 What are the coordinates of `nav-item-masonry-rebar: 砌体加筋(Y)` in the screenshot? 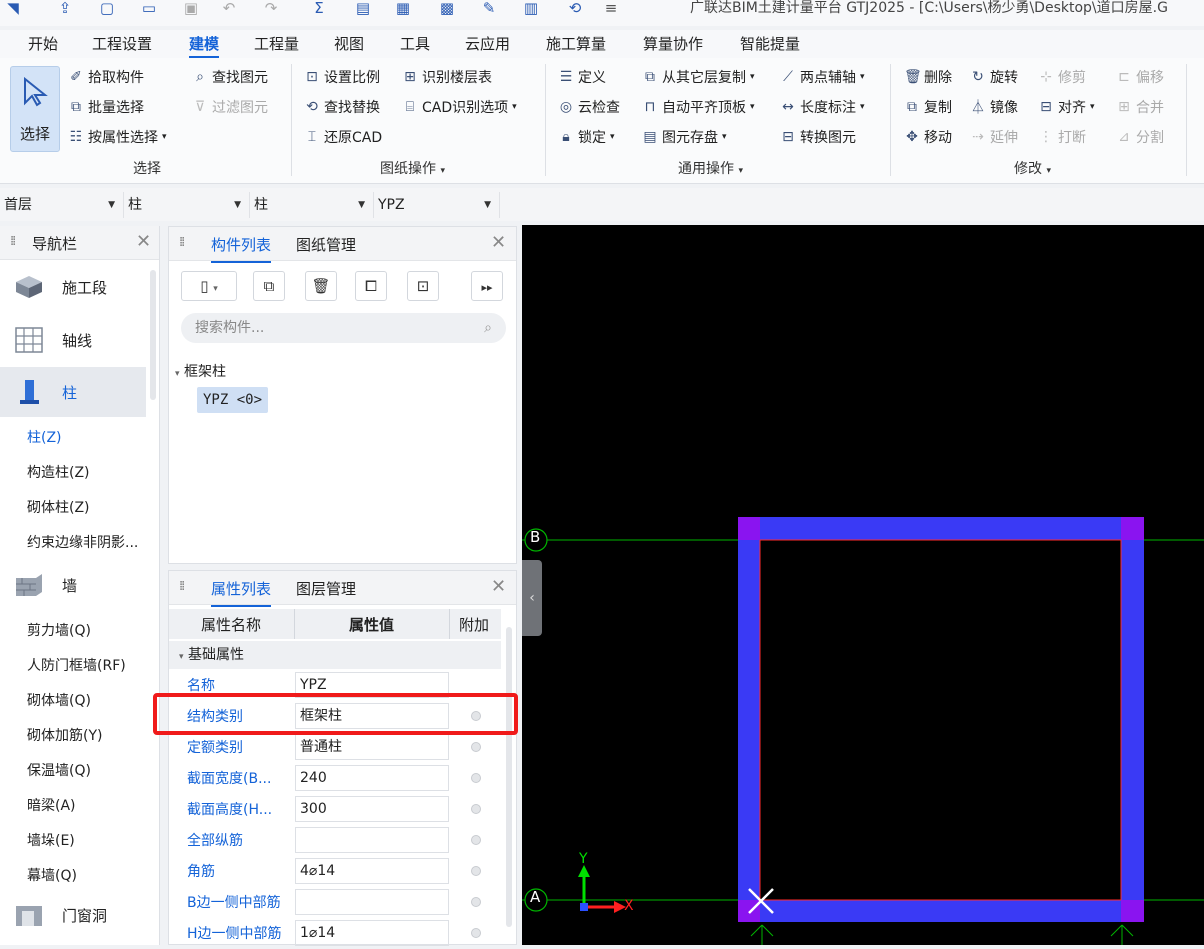 It's located at (64, 735).